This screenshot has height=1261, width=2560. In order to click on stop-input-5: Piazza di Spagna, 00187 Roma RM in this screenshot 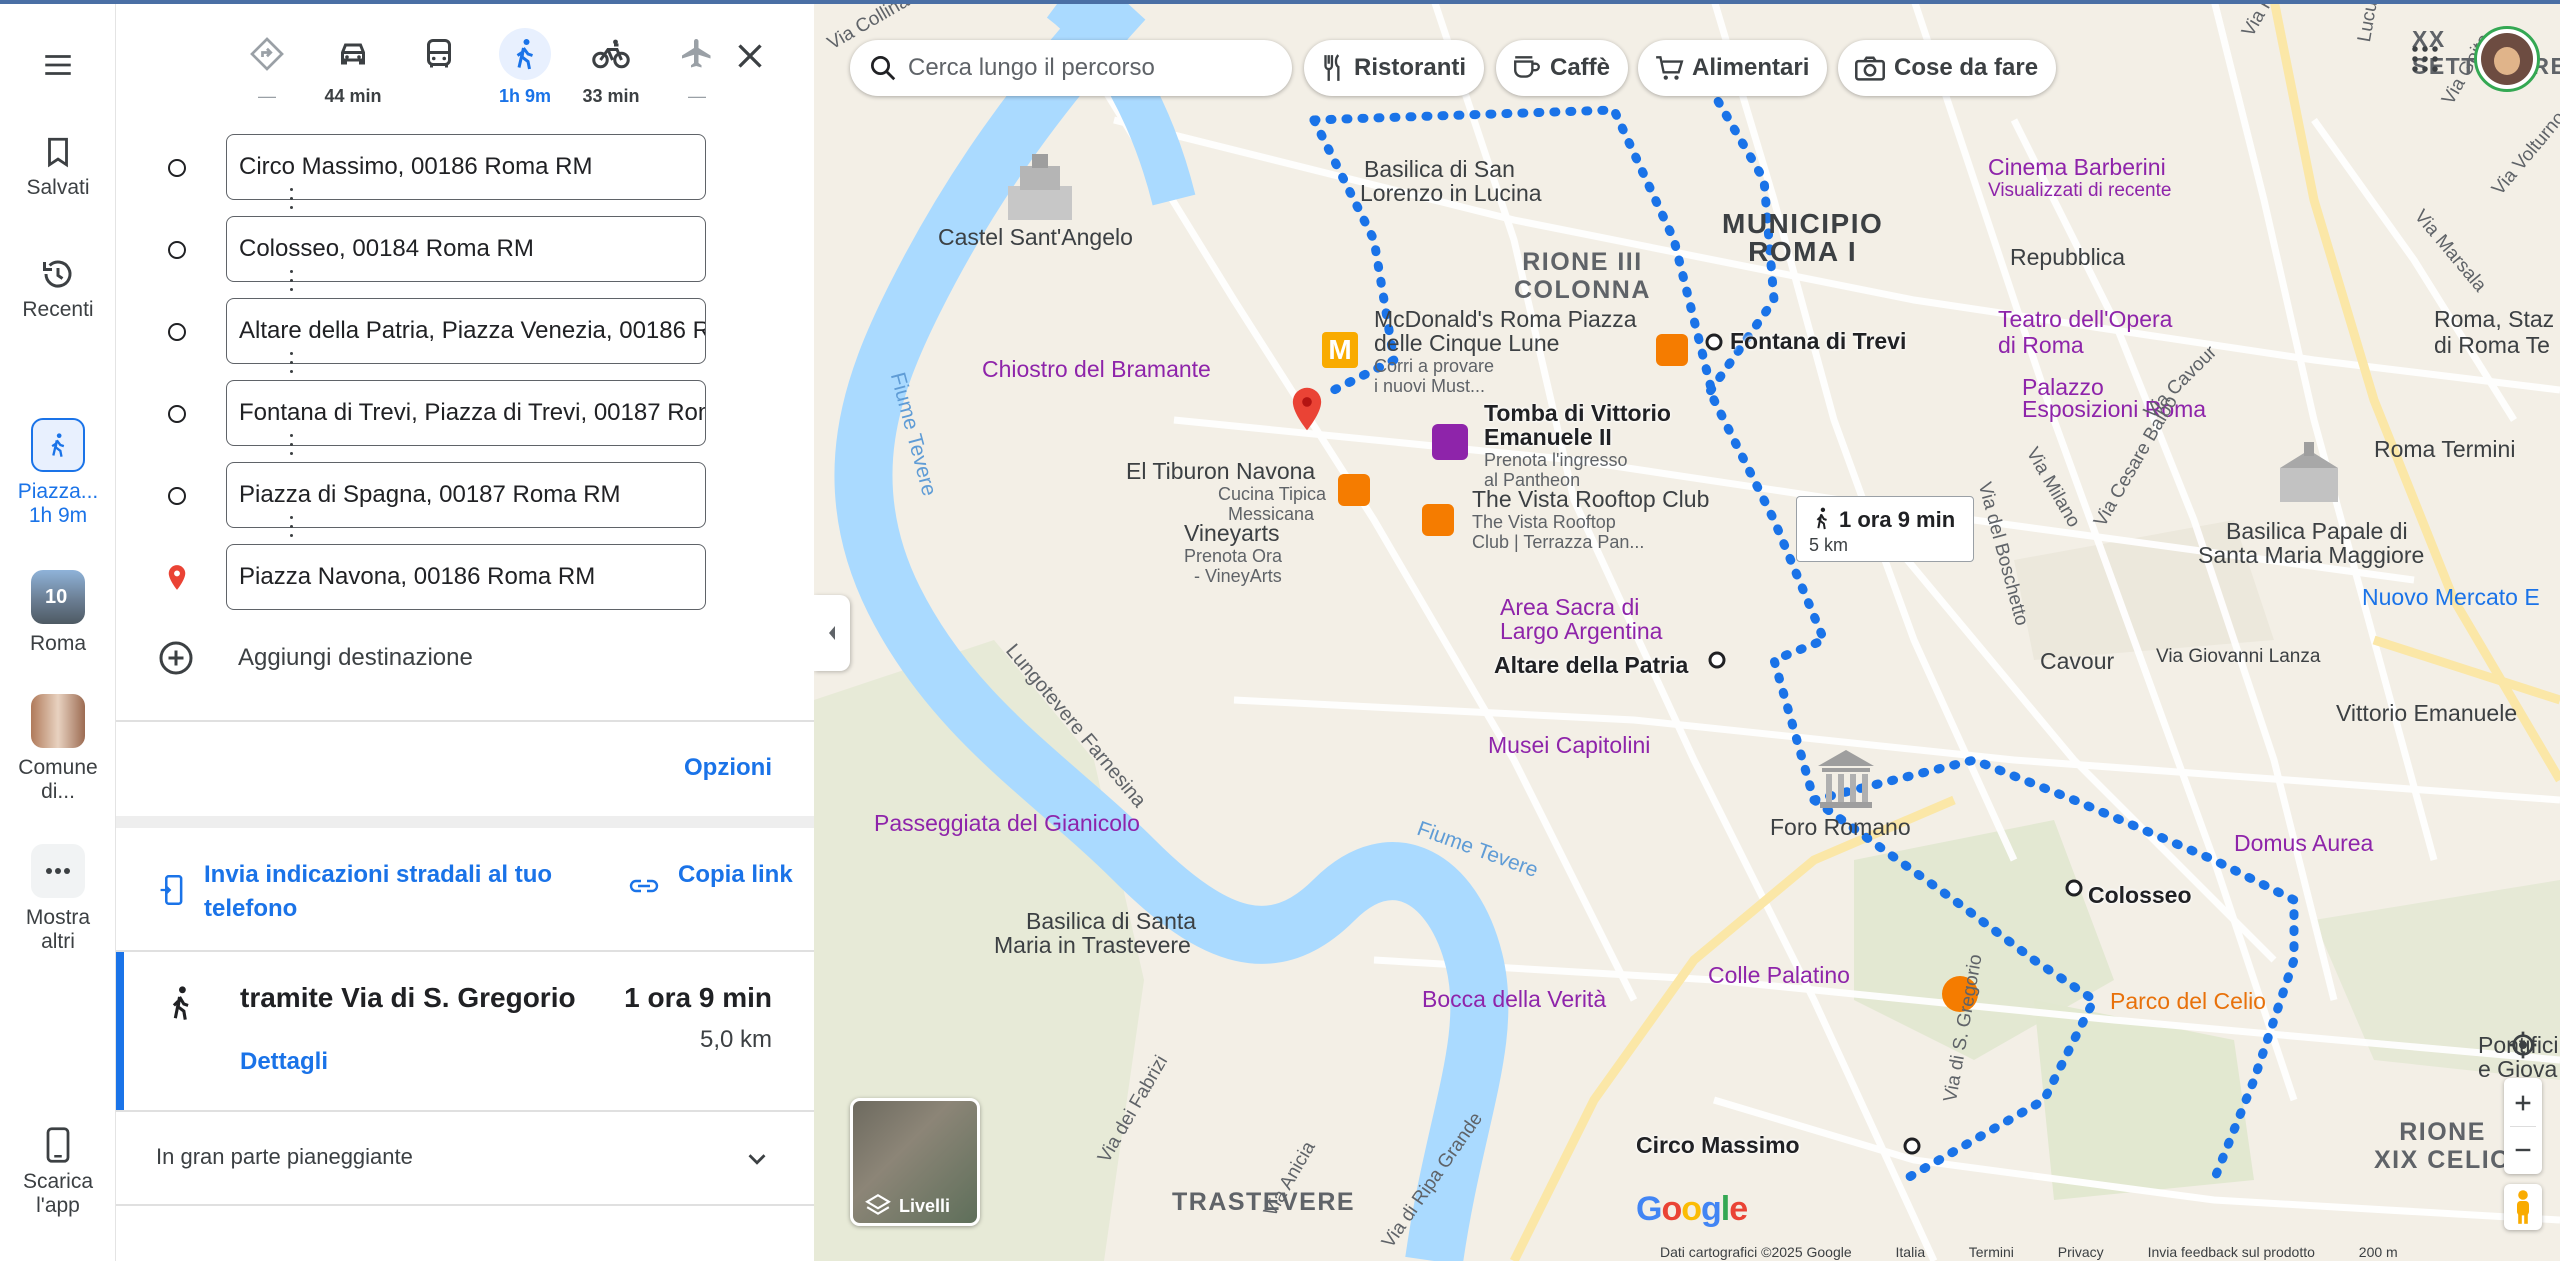, I will do `click(466, 495)`.